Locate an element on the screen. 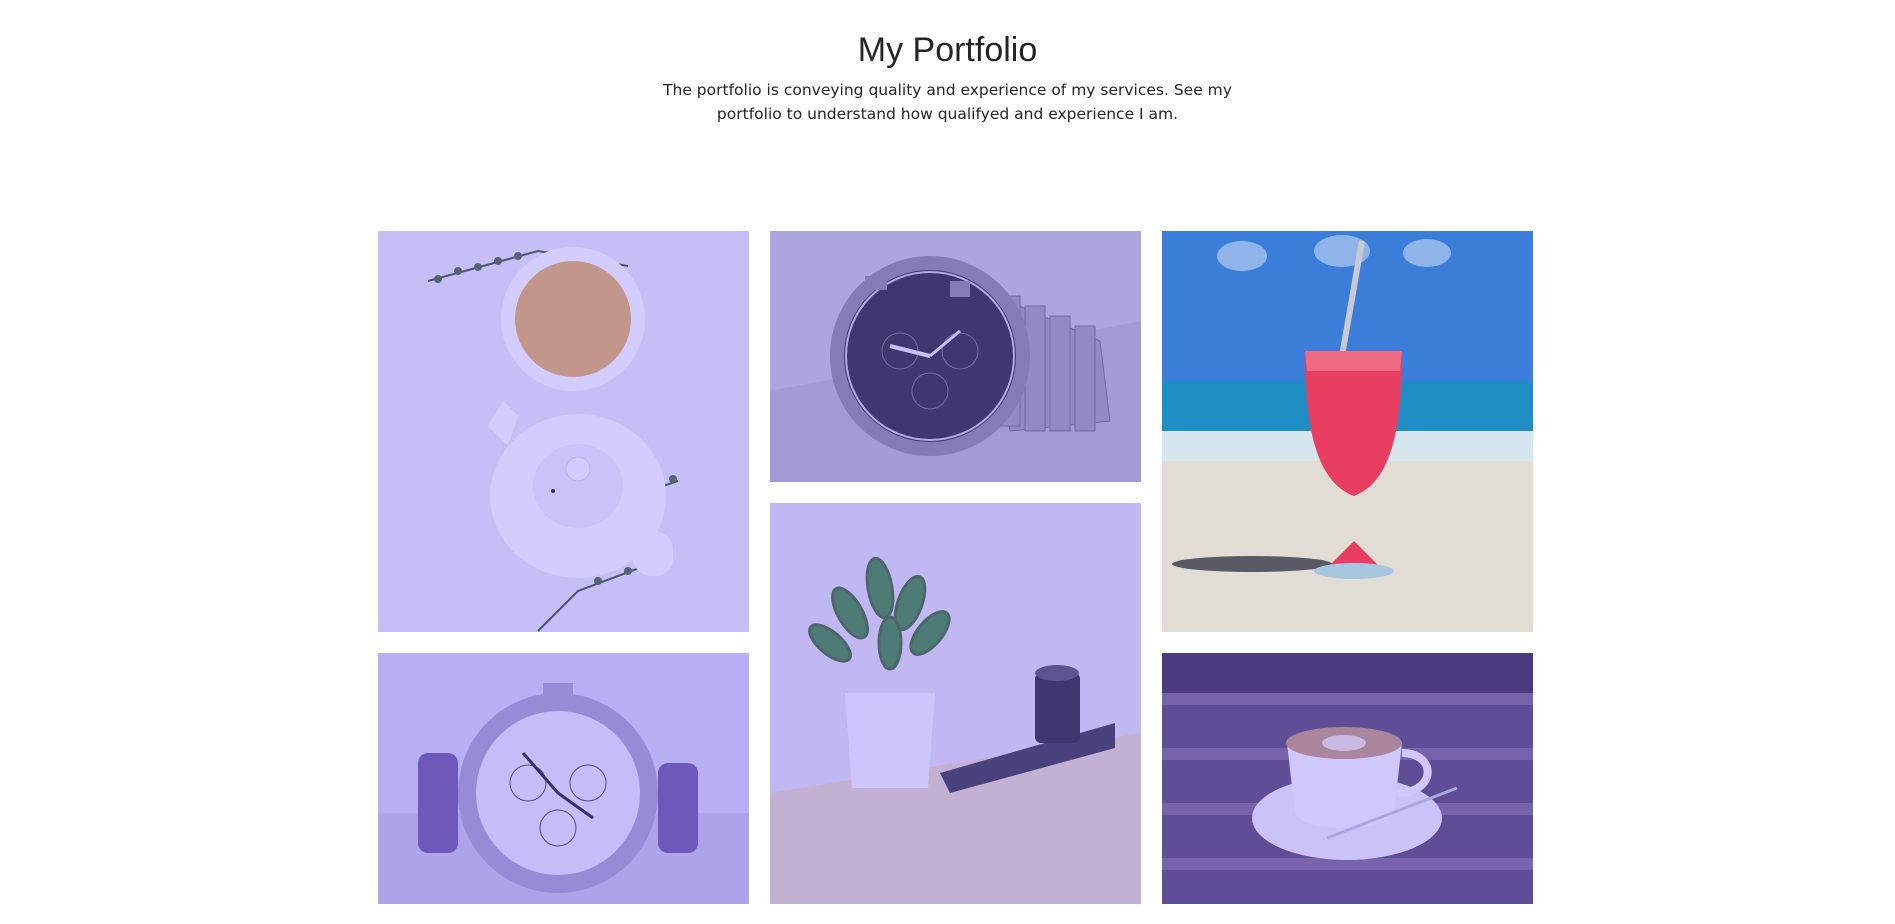 This screenshot has height=924, width=1895. cocktail-image is located at coordinates (1347, 431).